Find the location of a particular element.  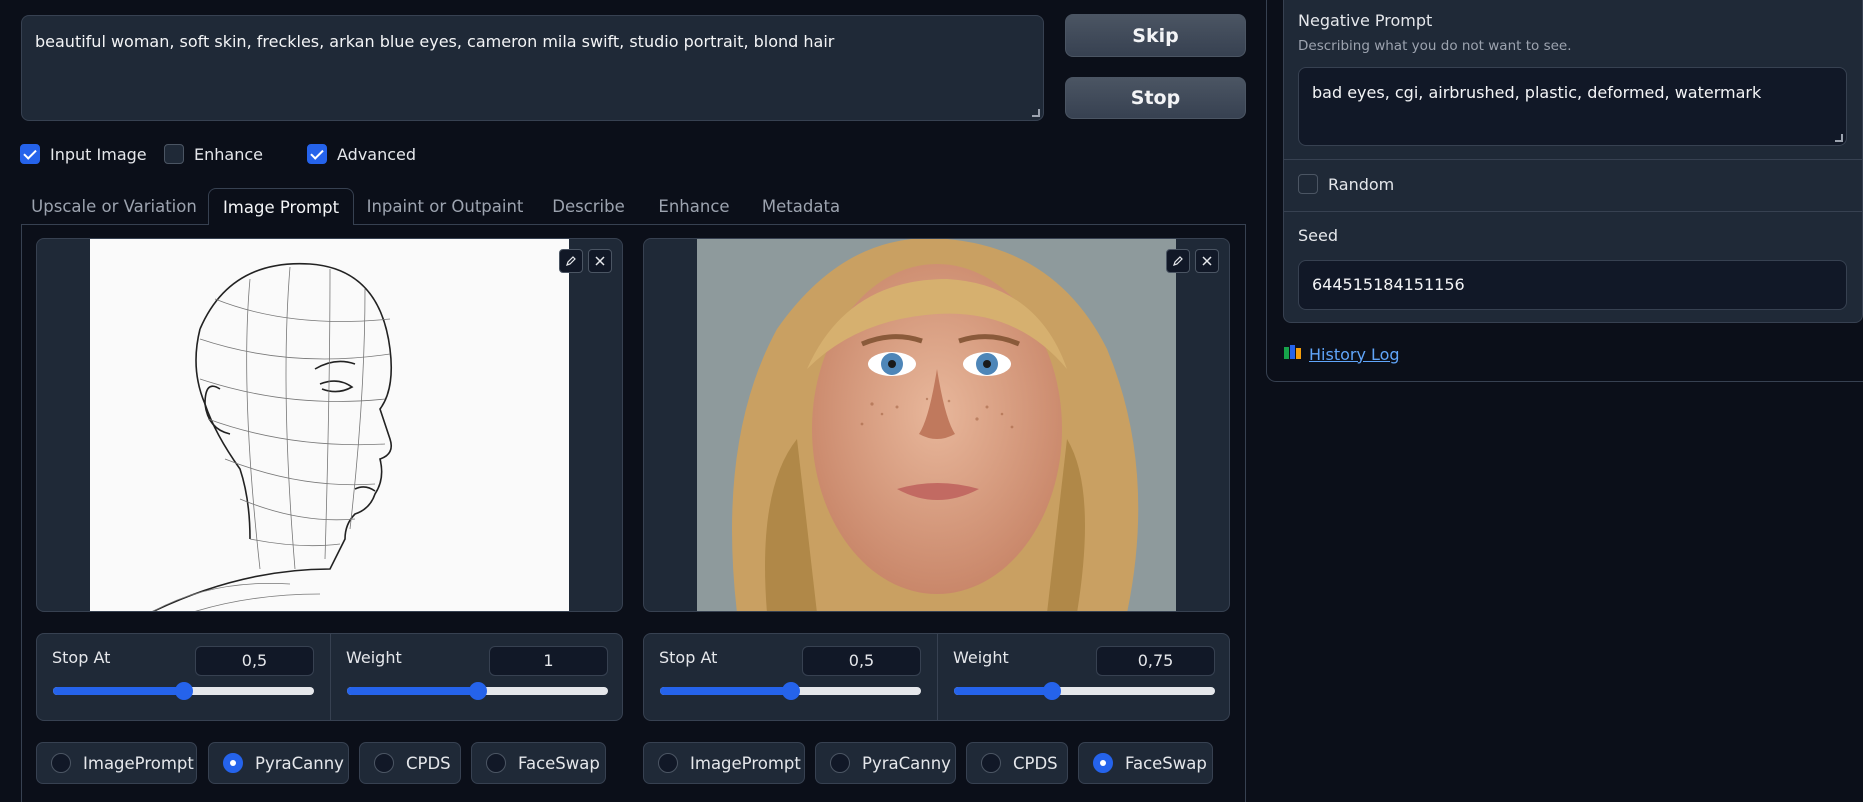

tab-inpaint-or-outpaint: Inpaint or Outpaint is located at coordinates (445, 206).